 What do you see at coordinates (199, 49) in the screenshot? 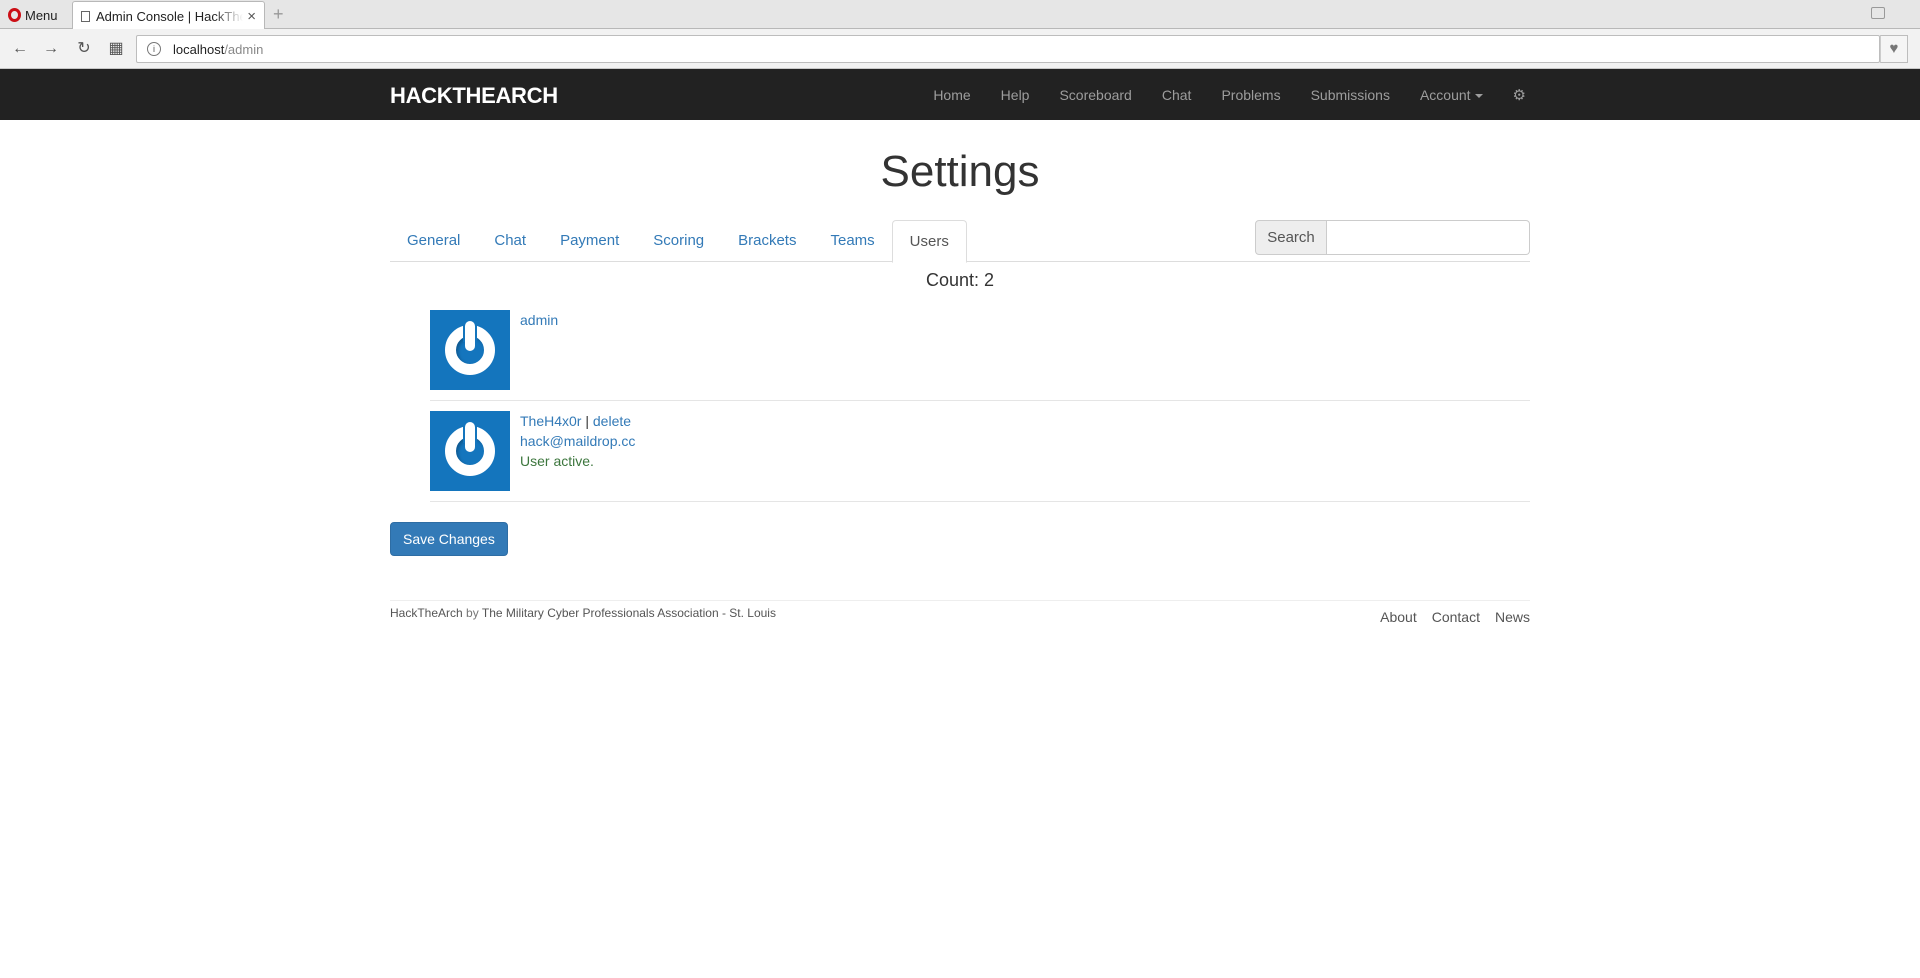
I see `url-host: localhost` at bounding box center [199, 49].